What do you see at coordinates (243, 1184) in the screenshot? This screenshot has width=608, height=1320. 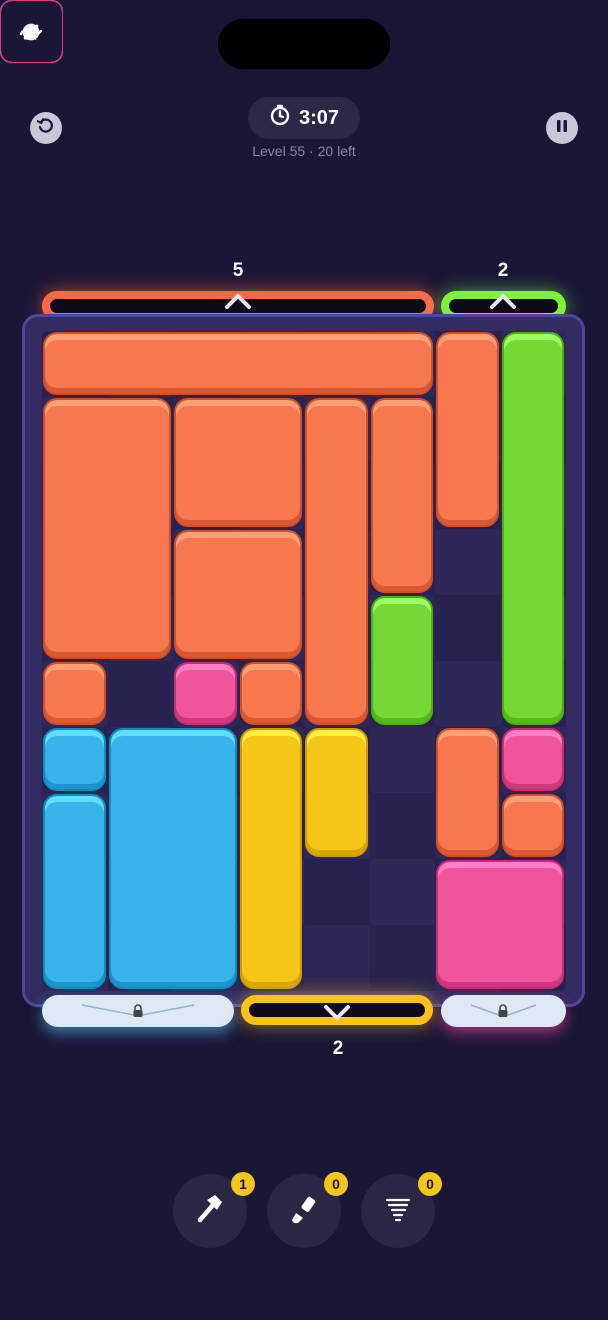 I see `hammer-count-badge: 1` at bounding box center [243, 1184].